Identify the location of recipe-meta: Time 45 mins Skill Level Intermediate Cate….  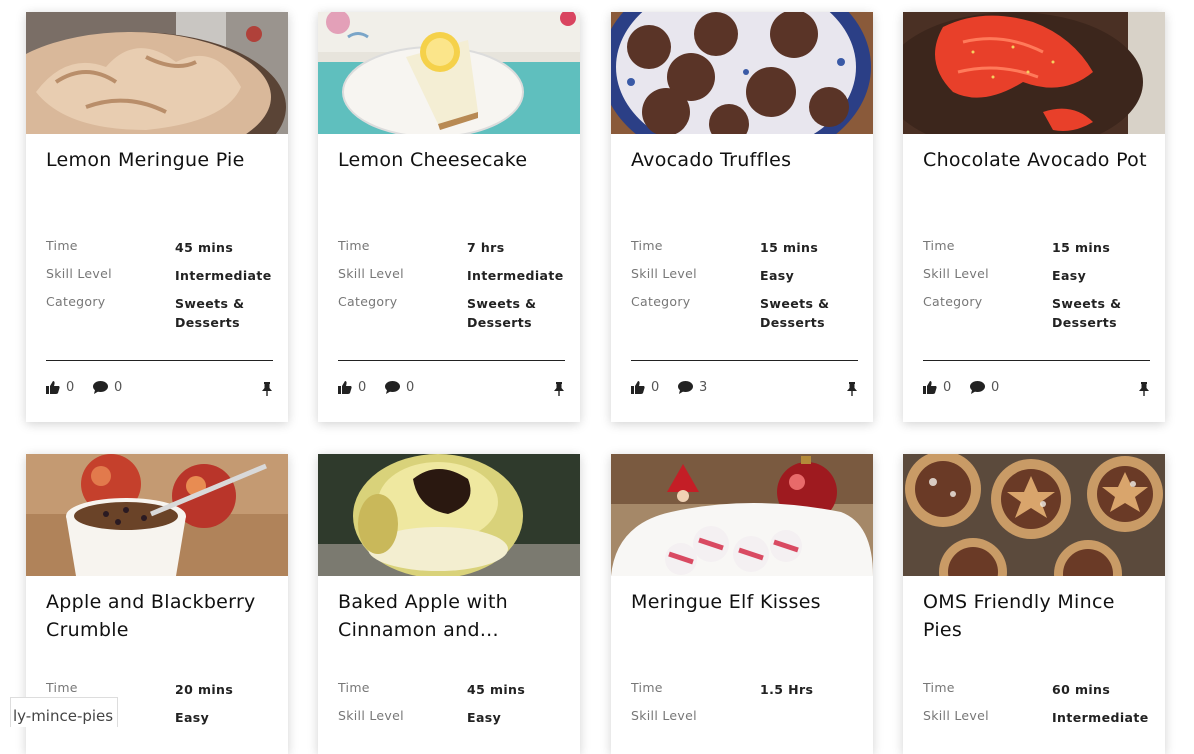
(160, 288).